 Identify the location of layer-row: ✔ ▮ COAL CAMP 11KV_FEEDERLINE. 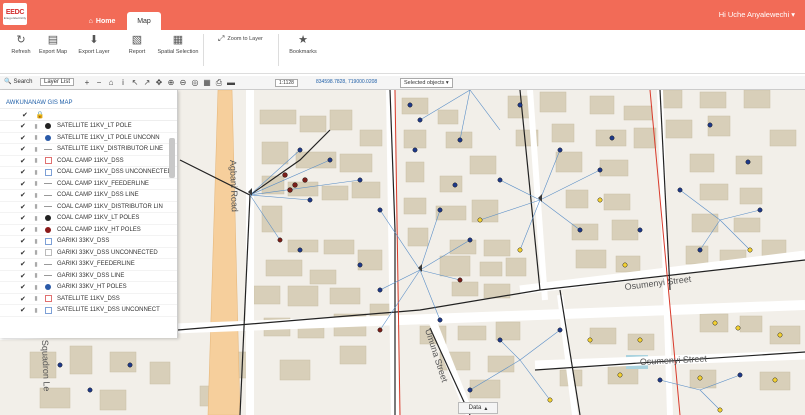
(88, 184).